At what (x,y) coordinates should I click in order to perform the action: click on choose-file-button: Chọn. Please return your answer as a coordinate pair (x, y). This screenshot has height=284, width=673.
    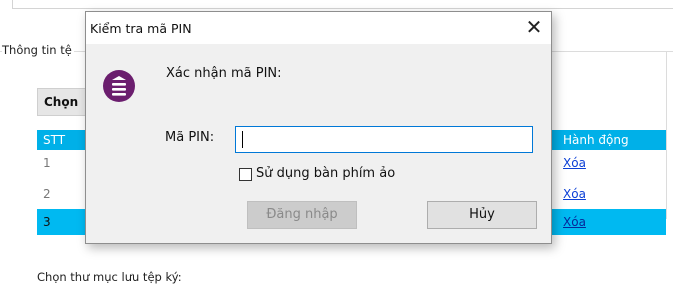
    Looking at the image, I should click on (64, 102).